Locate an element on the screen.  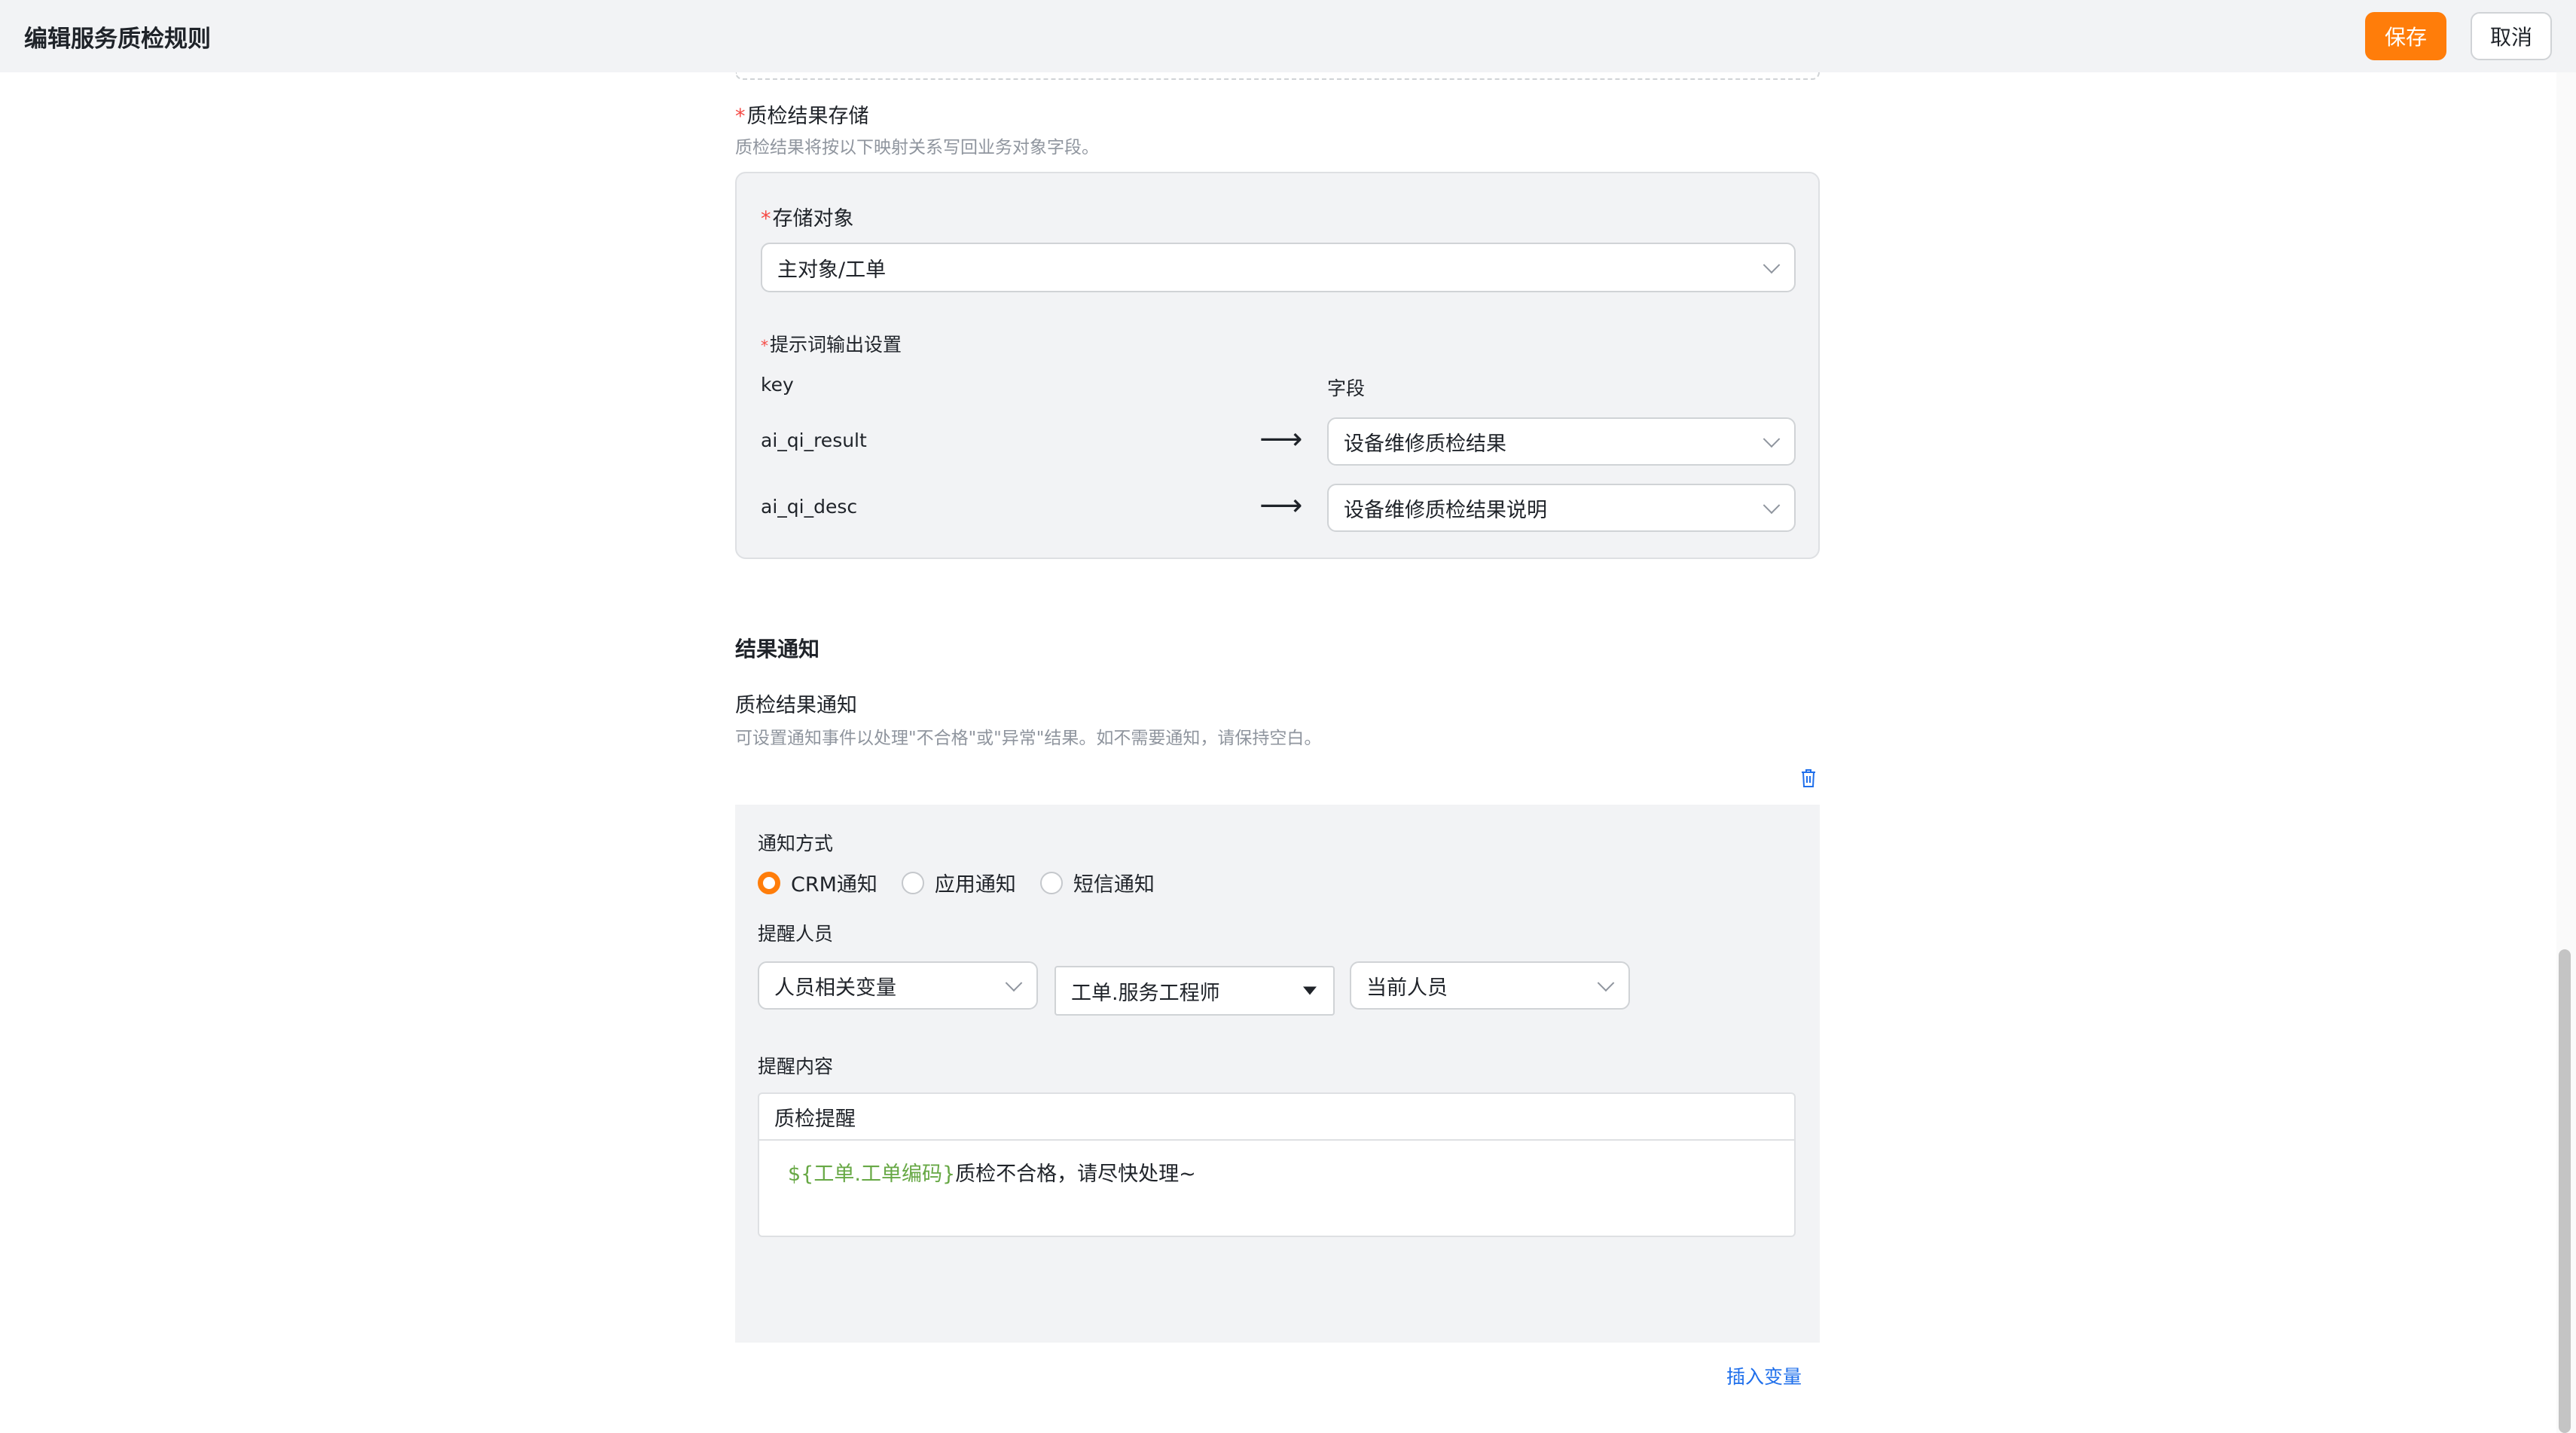
storage-label: 质检结果存储 is located at coordinates (808, 116).